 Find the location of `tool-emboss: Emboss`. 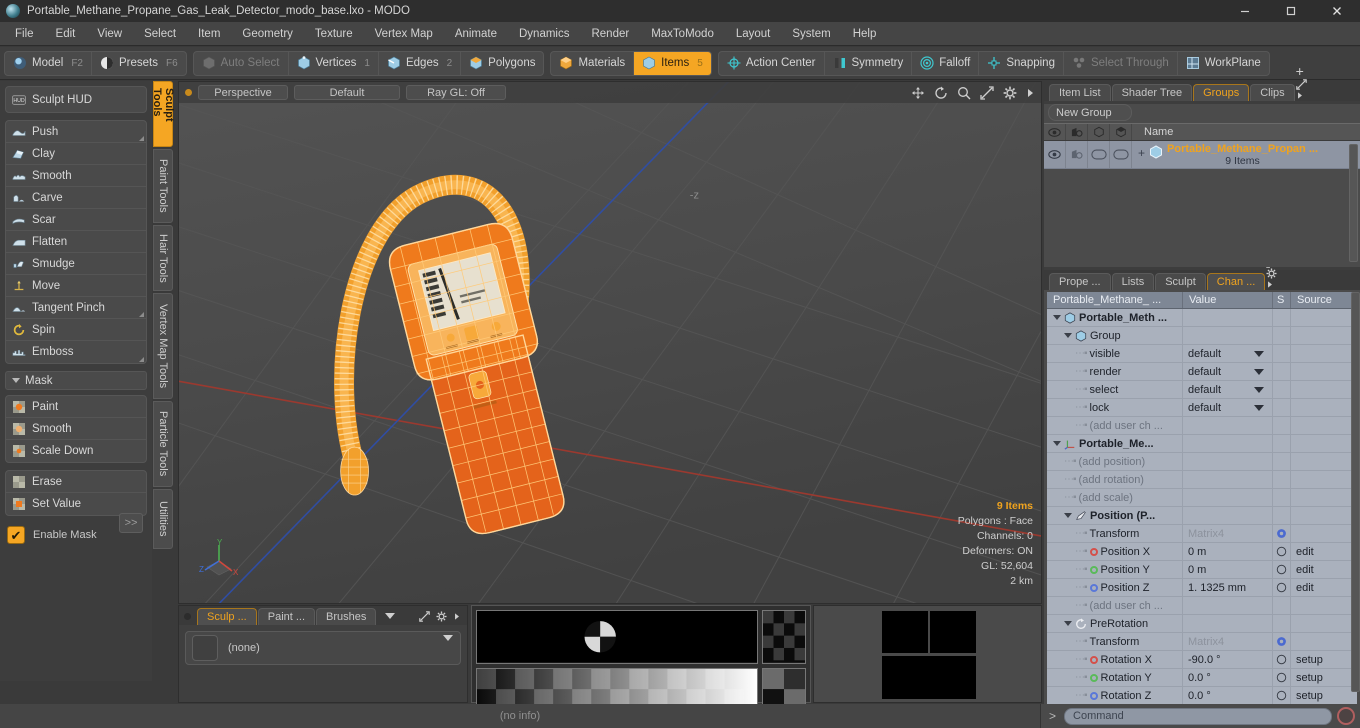

tool-emboss: Emboss is located at coordinates (76, 352).